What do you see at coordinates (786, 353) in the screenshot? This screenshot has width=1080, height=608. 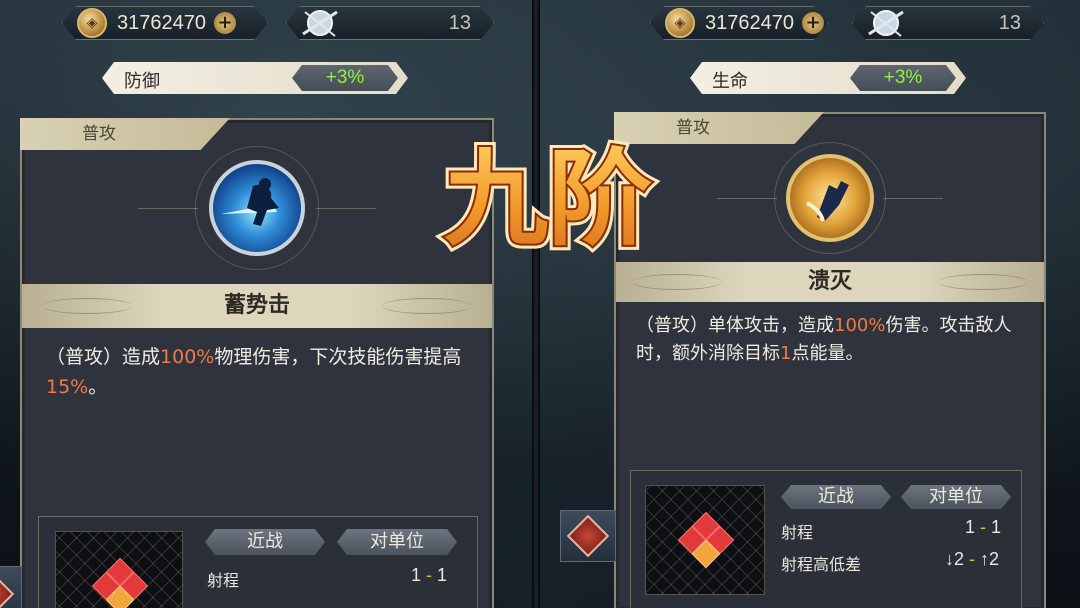 I see `desc-highlight: 1` at bounding box center [786, 353].